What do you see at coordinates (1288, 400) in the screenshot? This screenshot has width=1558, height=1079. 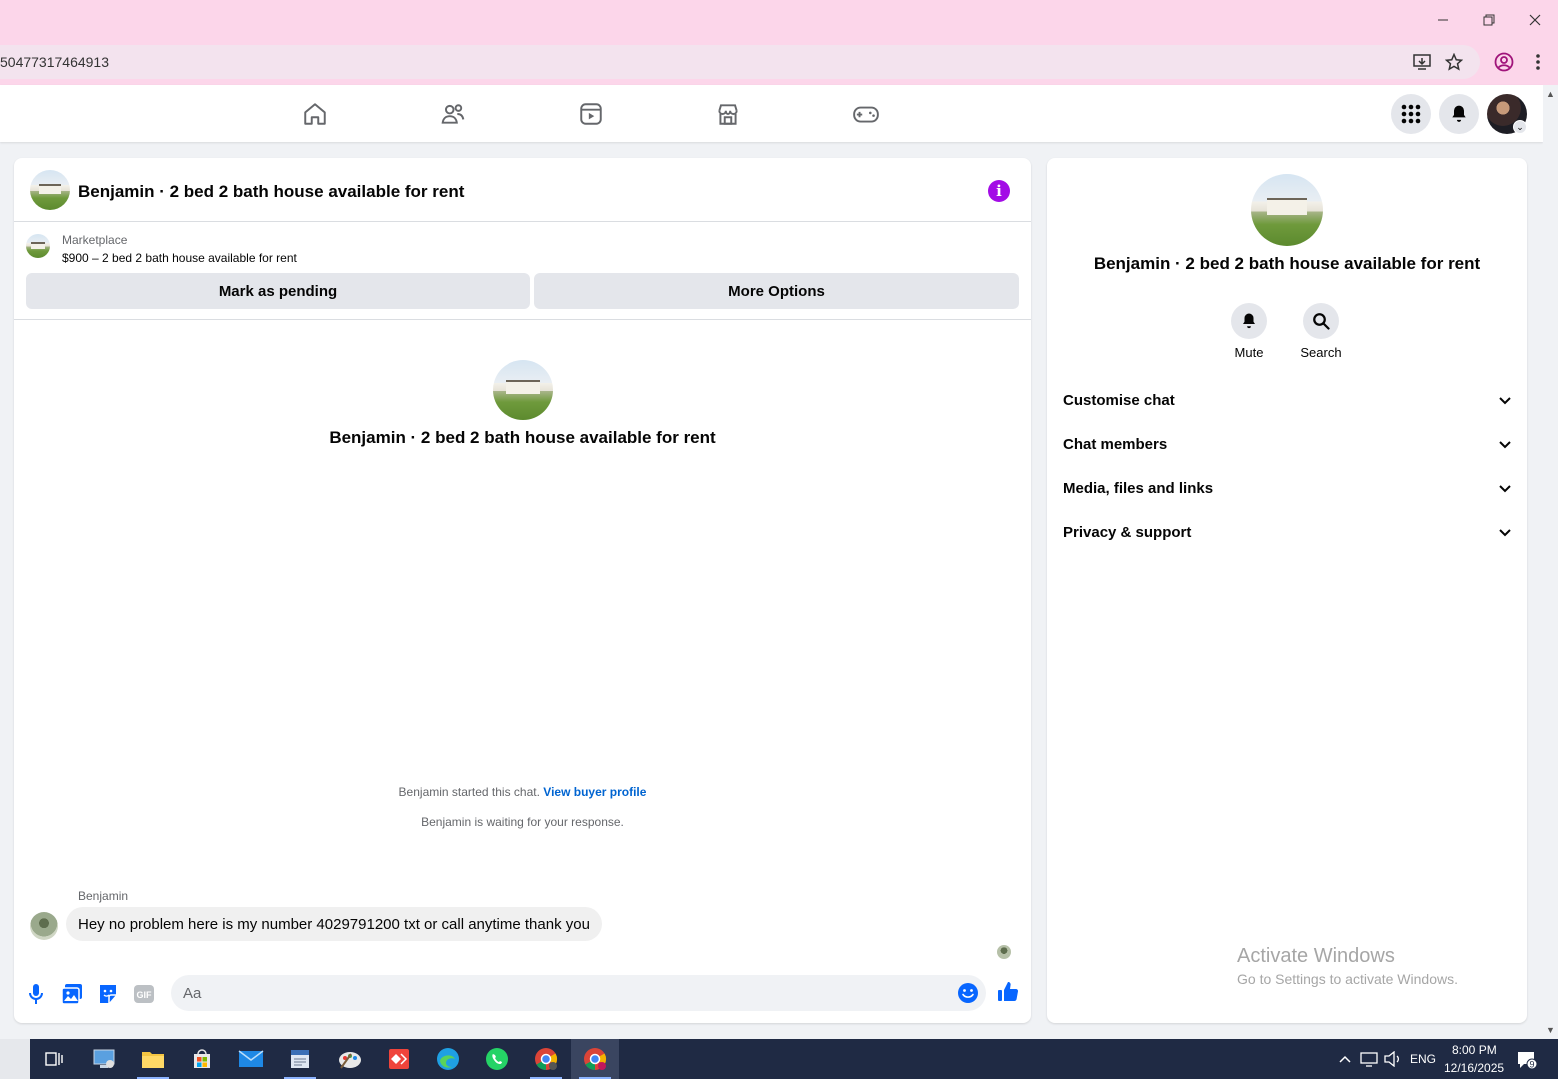 I see `section-customise-chat: Customise chat` at bounding box center [1288, 400].